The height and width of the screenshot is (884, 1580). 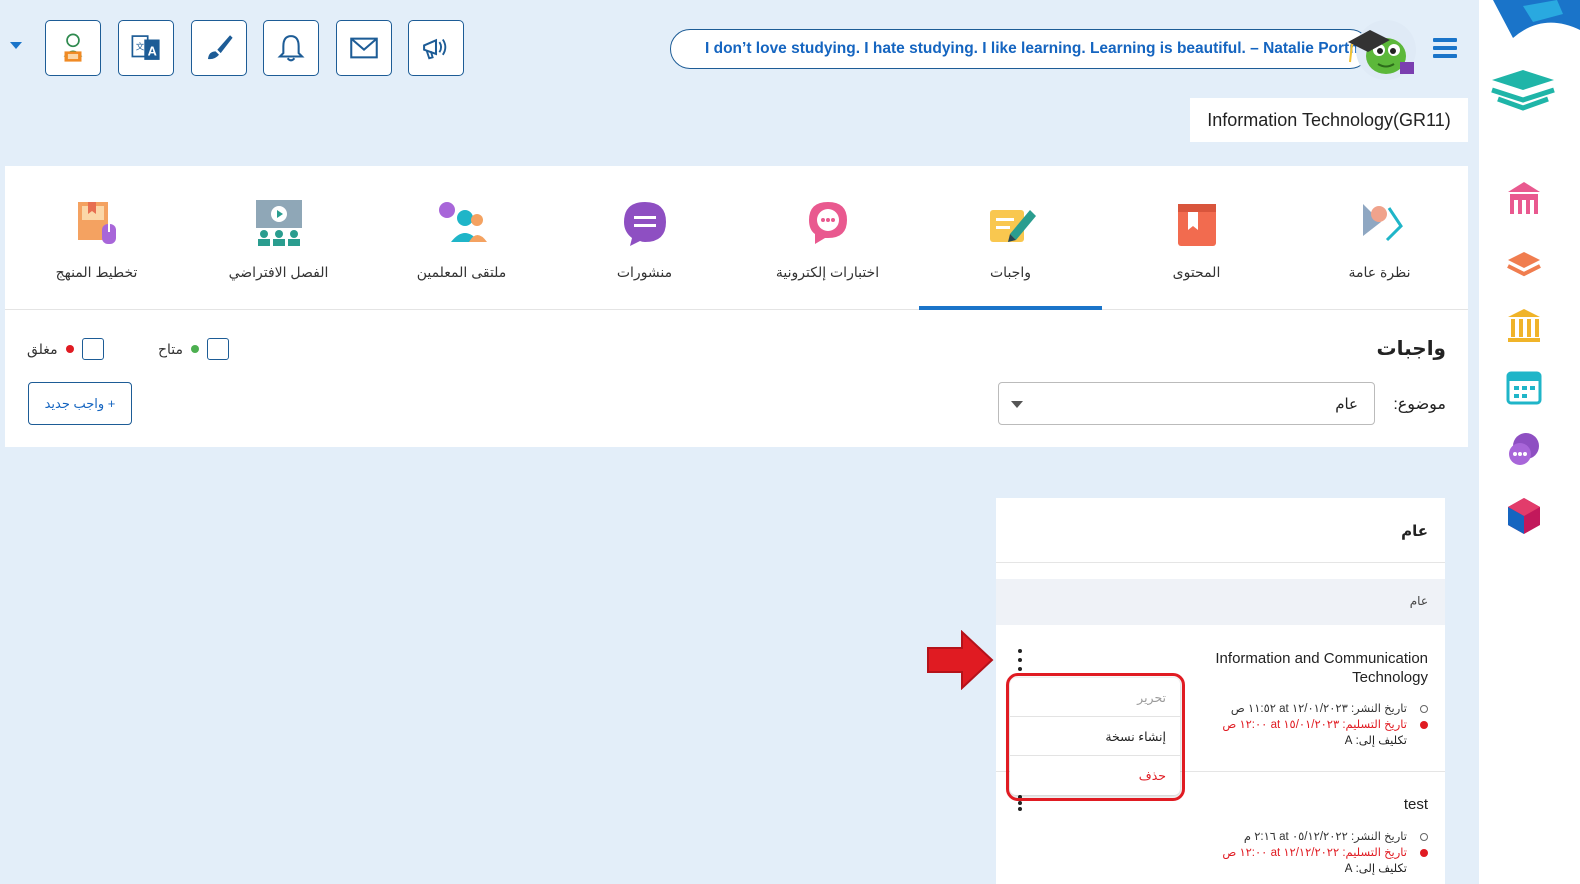 What do you see at coordinates (278, 223) in the screenshot?
I see `virtual-class-icon` at bounding box center [278, 223].